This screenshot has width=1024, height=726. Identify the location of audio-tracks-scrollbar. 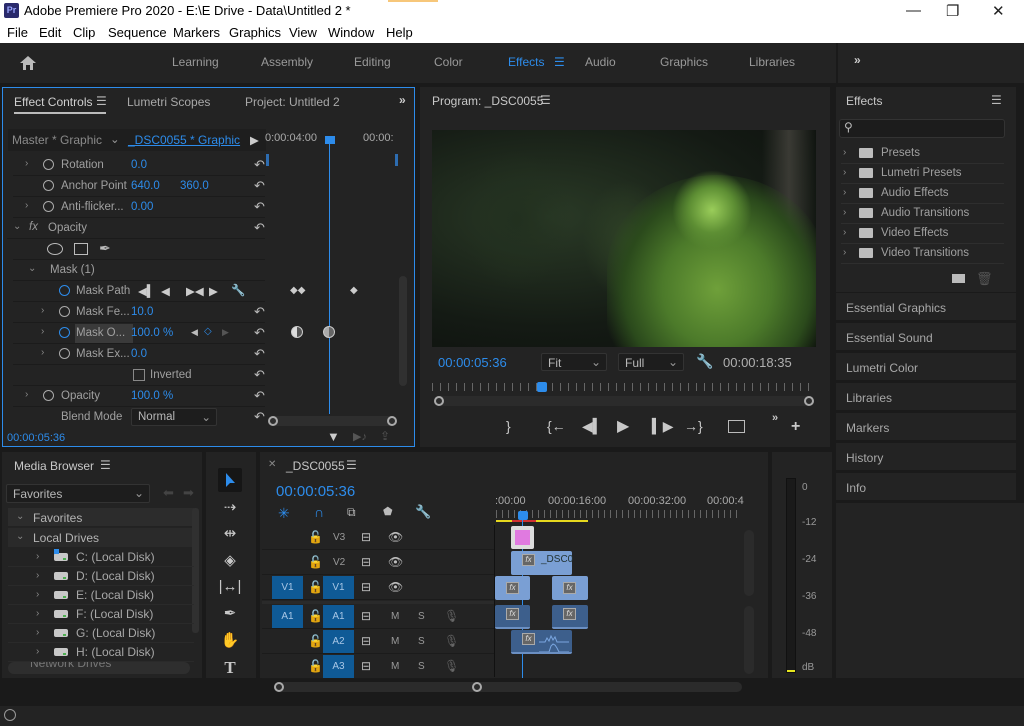
(749, 640).